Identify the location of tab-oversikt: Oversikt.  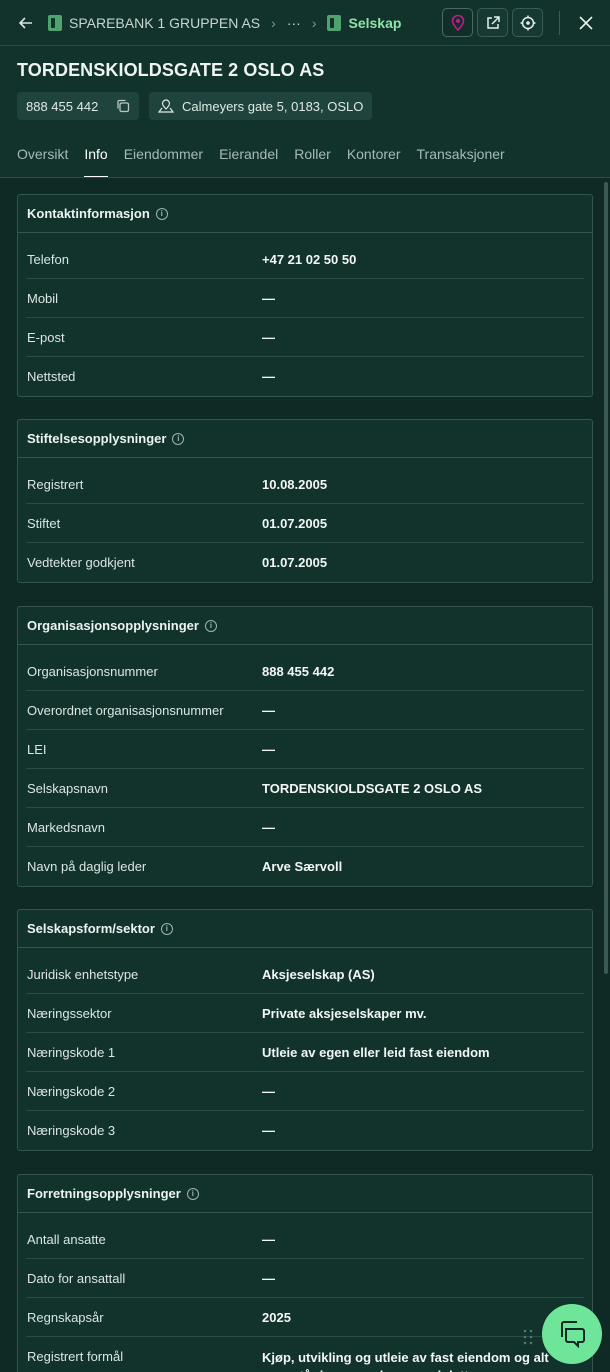
(42, 156).